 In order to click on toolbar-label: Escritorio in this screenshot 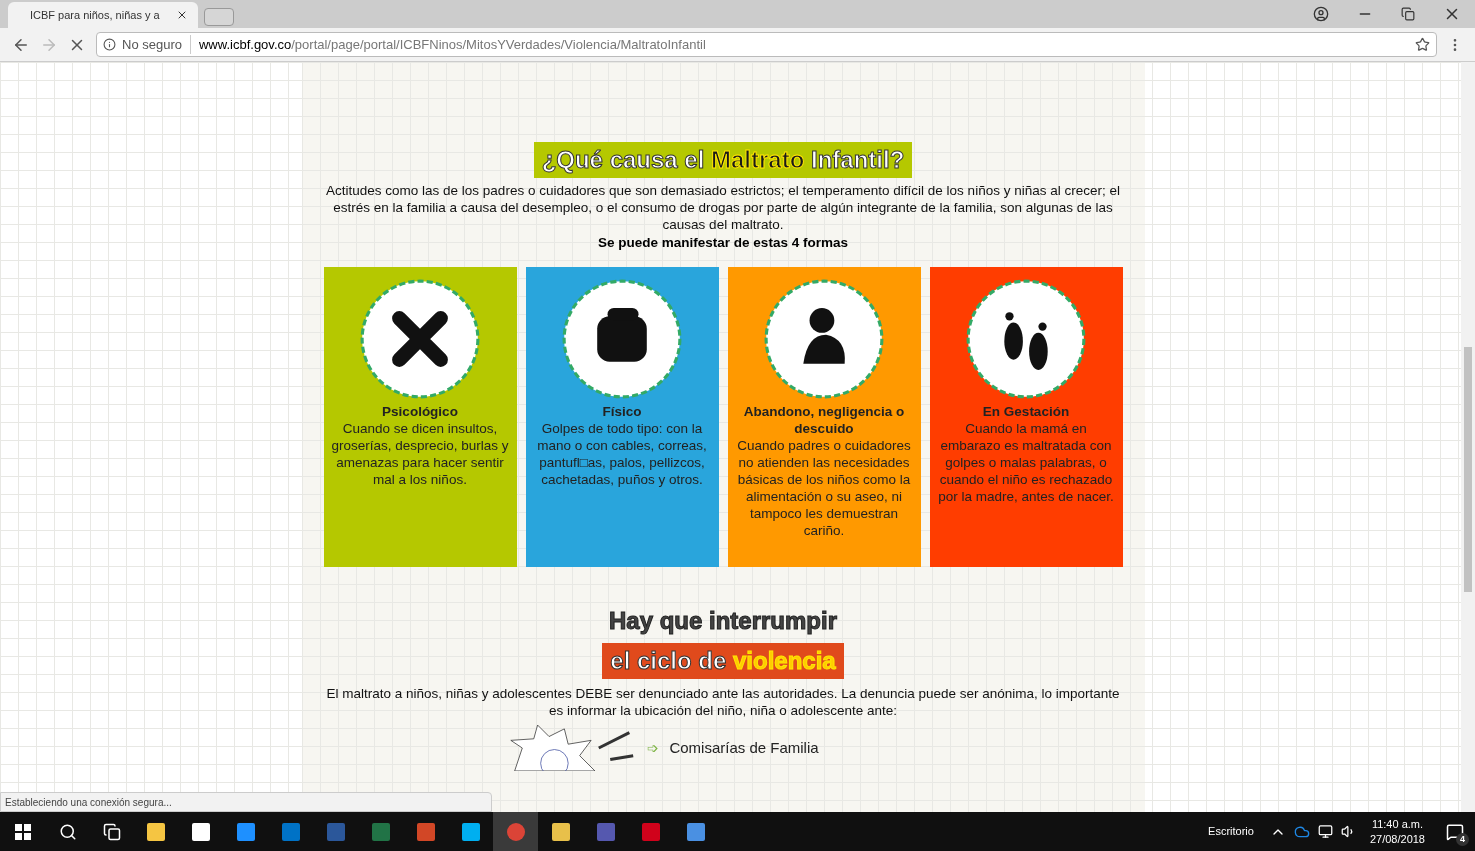, I will do `click(1231, 831)`.